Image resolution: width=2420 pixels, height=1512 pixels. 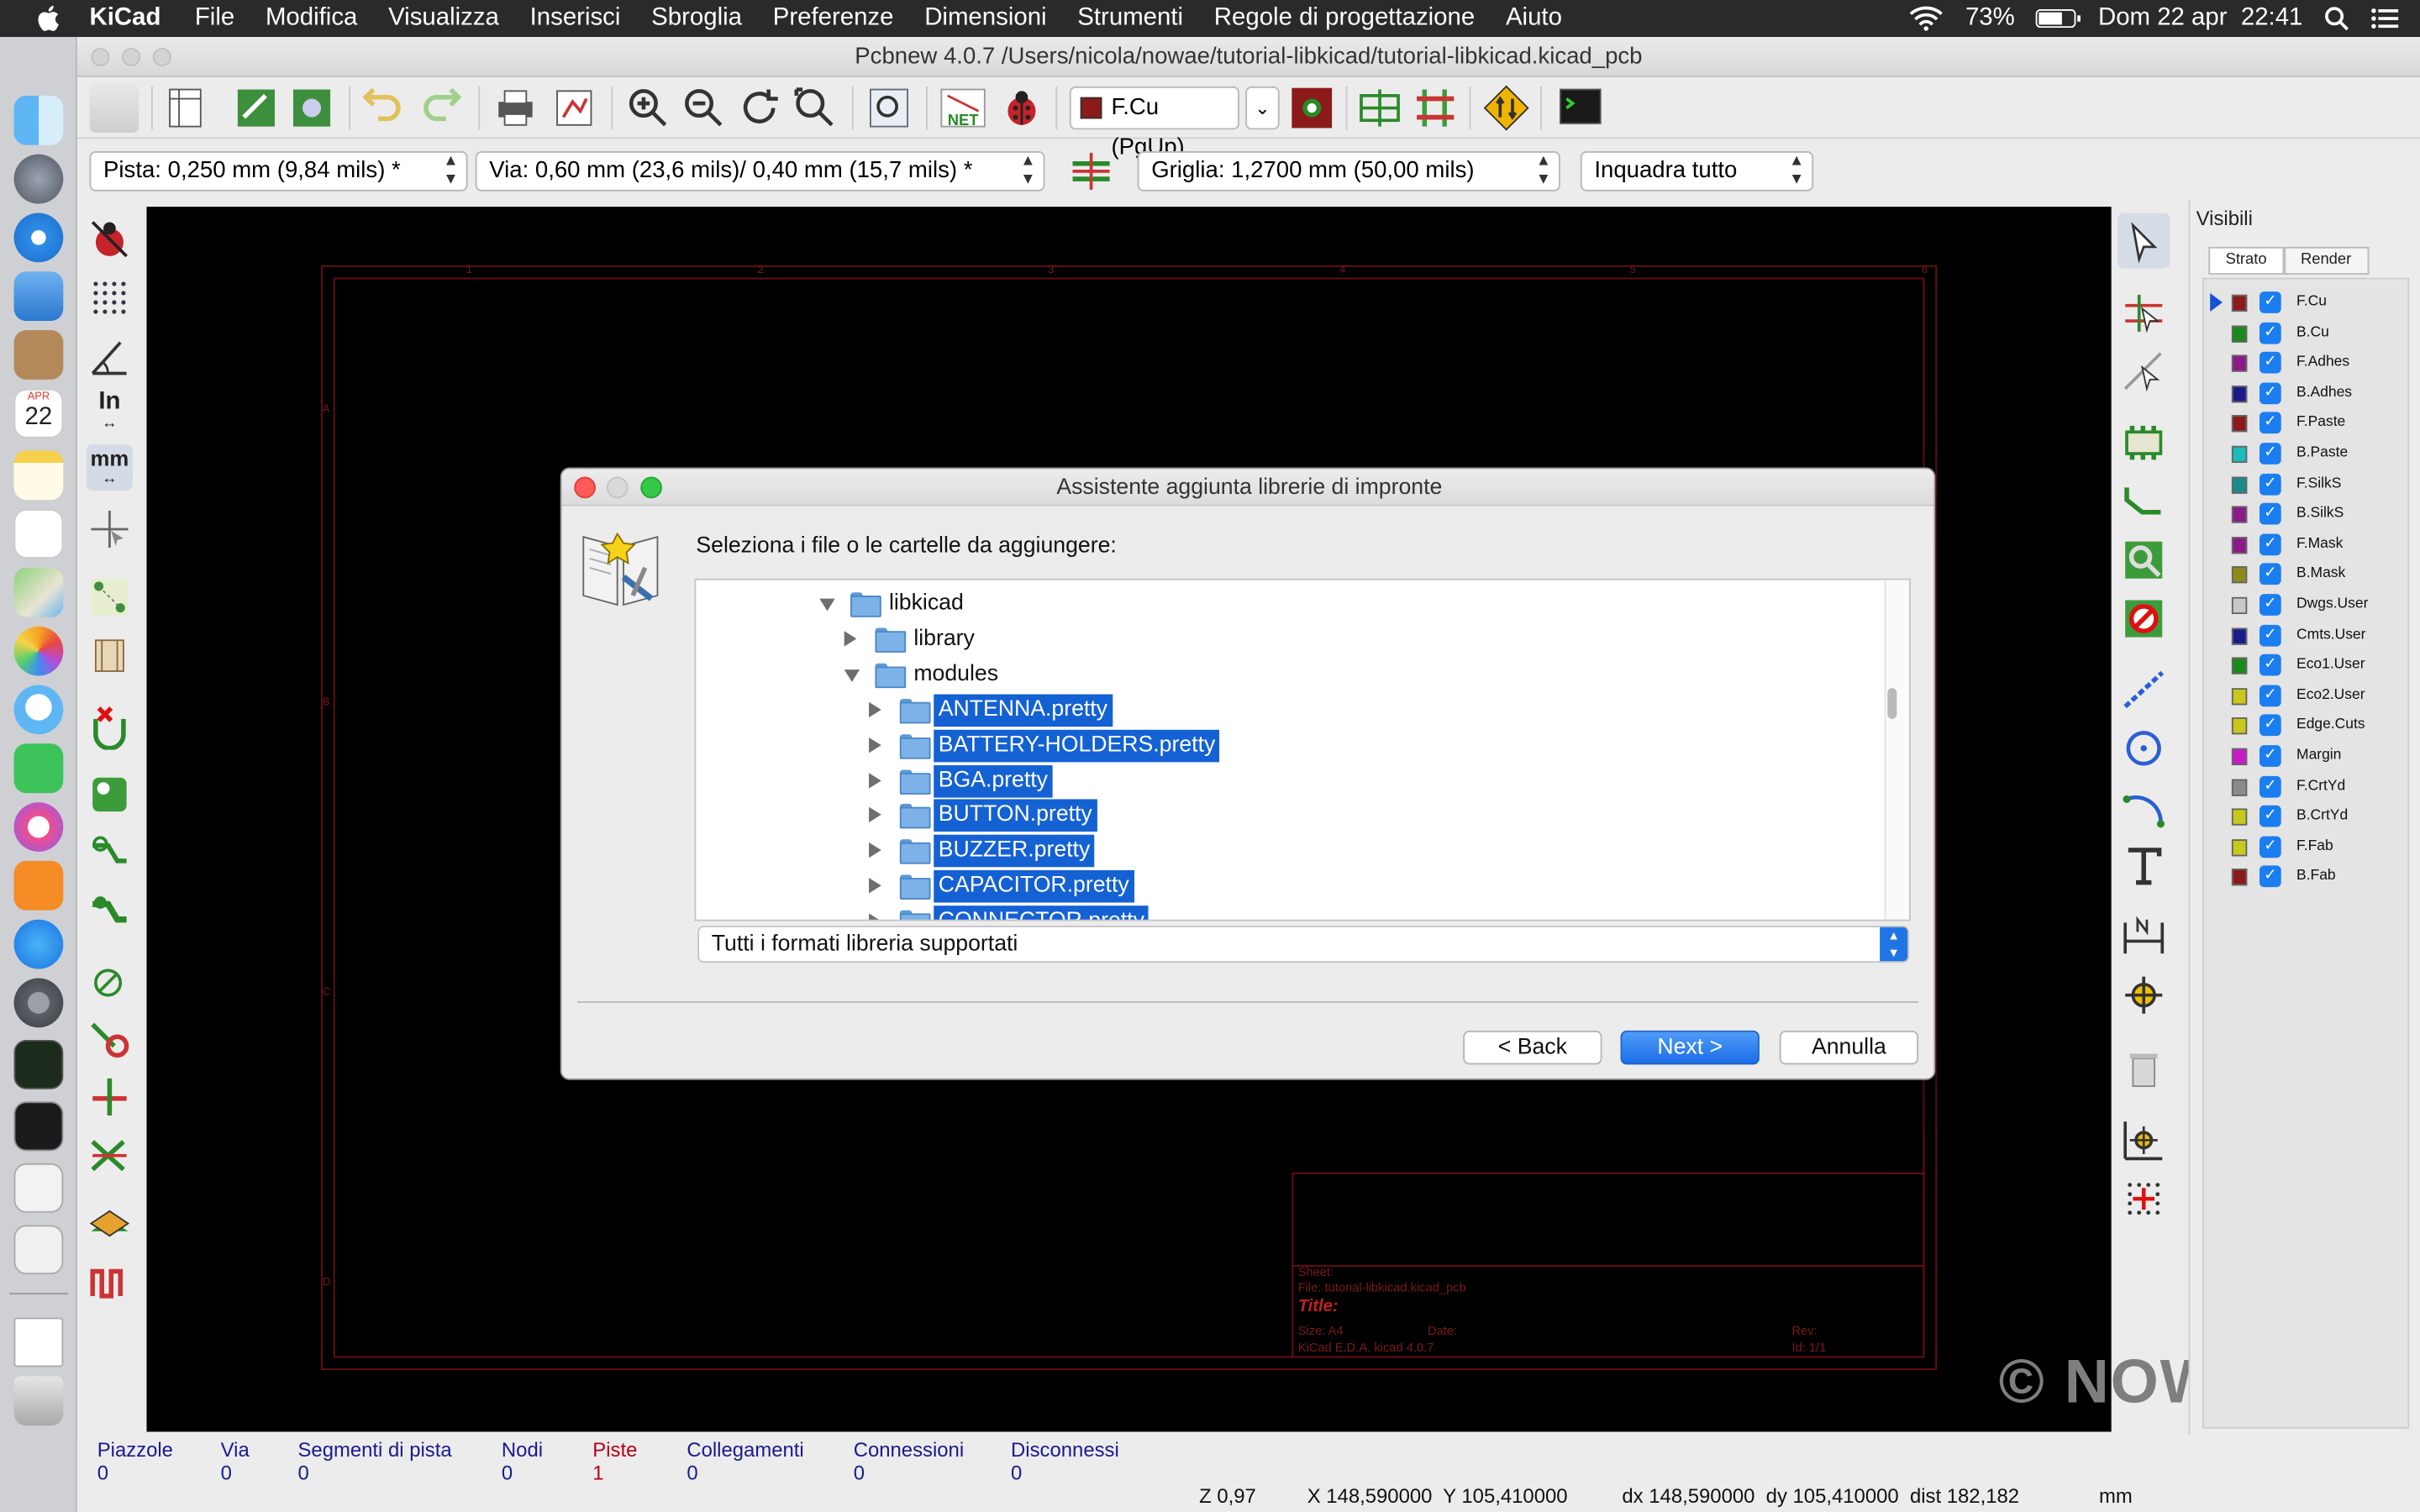 What do you see at coordinates (2307, 303) in the screenshot?
I see `layer-row: ✓ F.Cu` at bounding box center [2307, 303].